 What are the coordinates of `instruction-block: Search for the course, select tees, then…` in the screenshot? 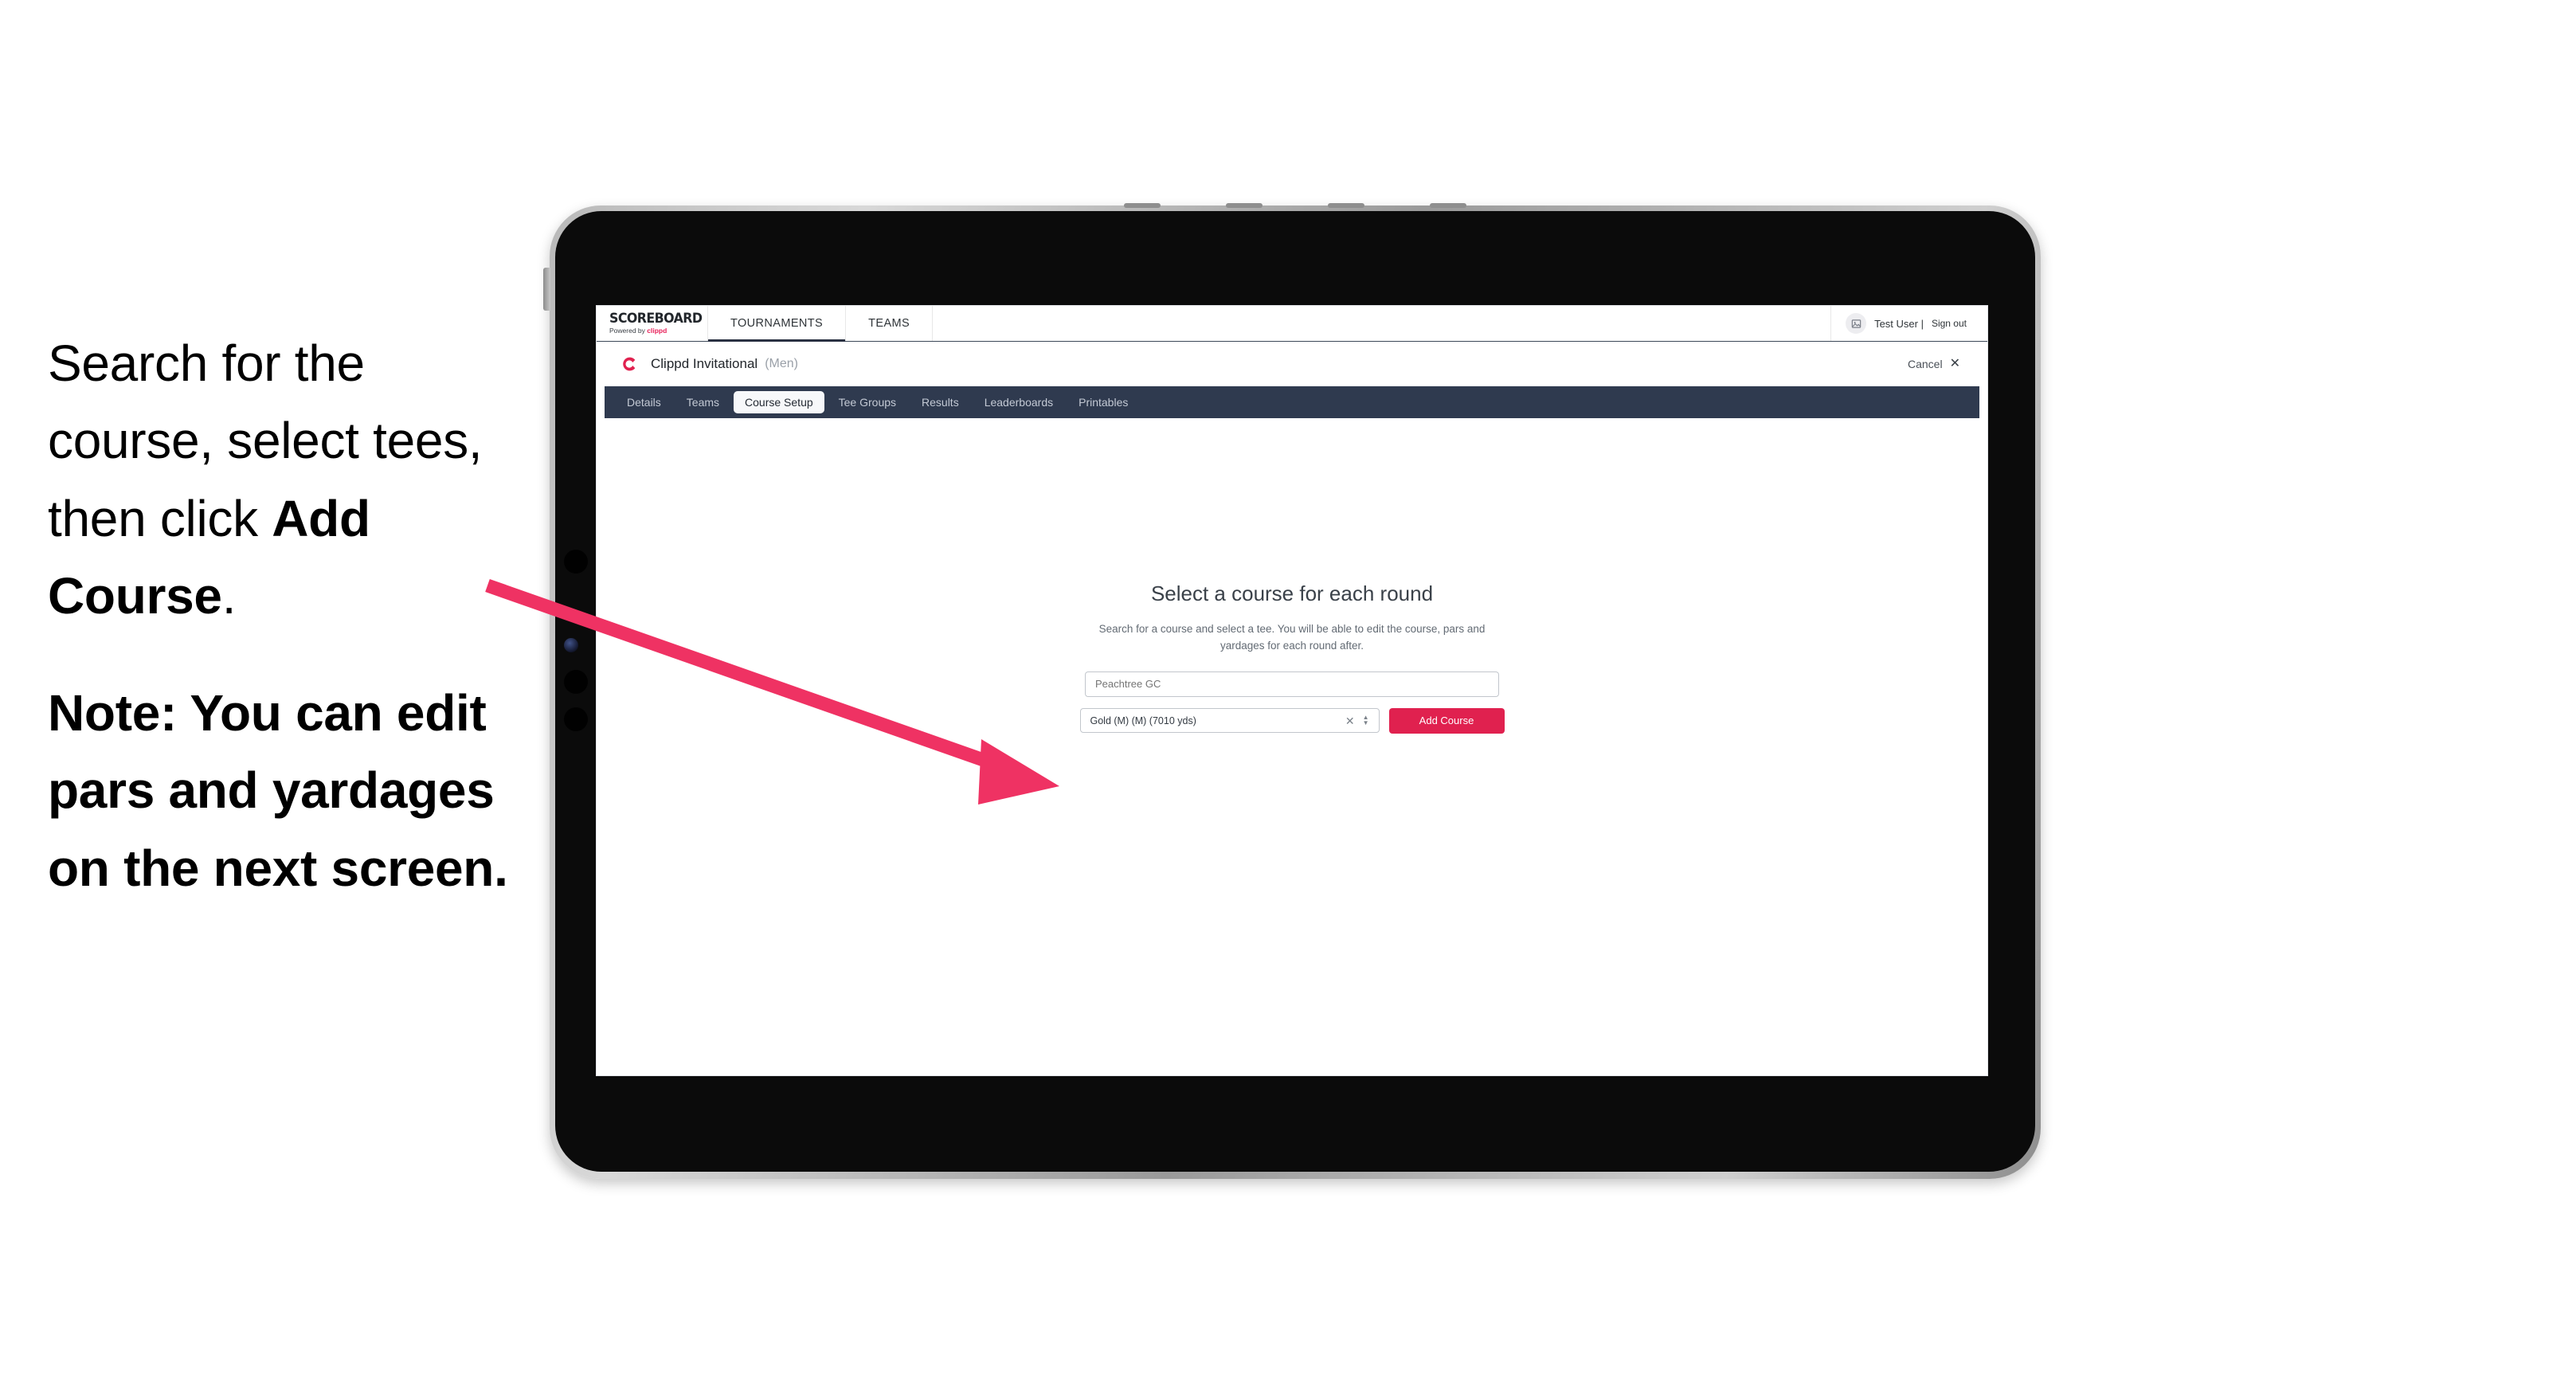 It's located at (291, 616).